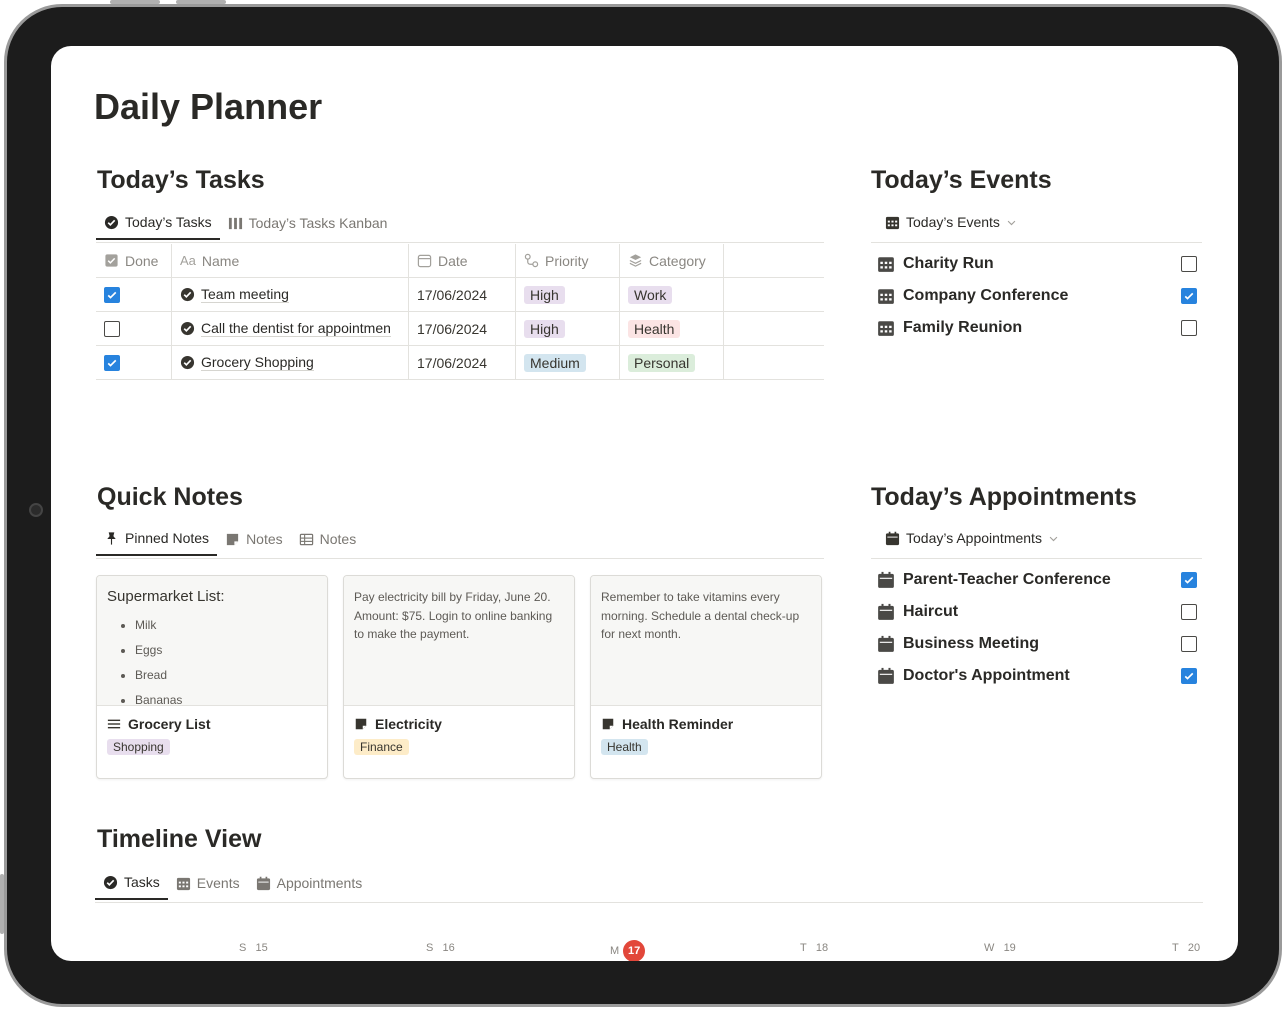  Describe the element at coordinates (634, 950) in the screenshot. I see `today-marker: 17` at that location.